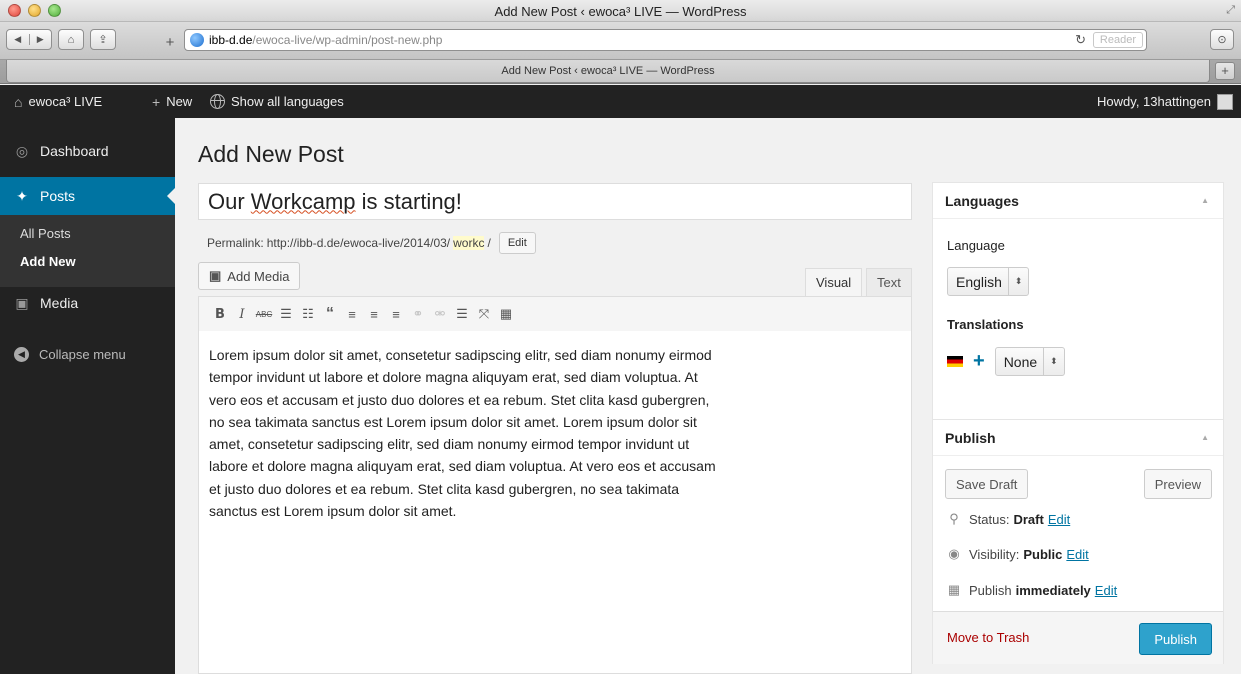  Describe the element at coordinates (18, 39) in the screenshot. I see `back-icon: ◀` at that location.